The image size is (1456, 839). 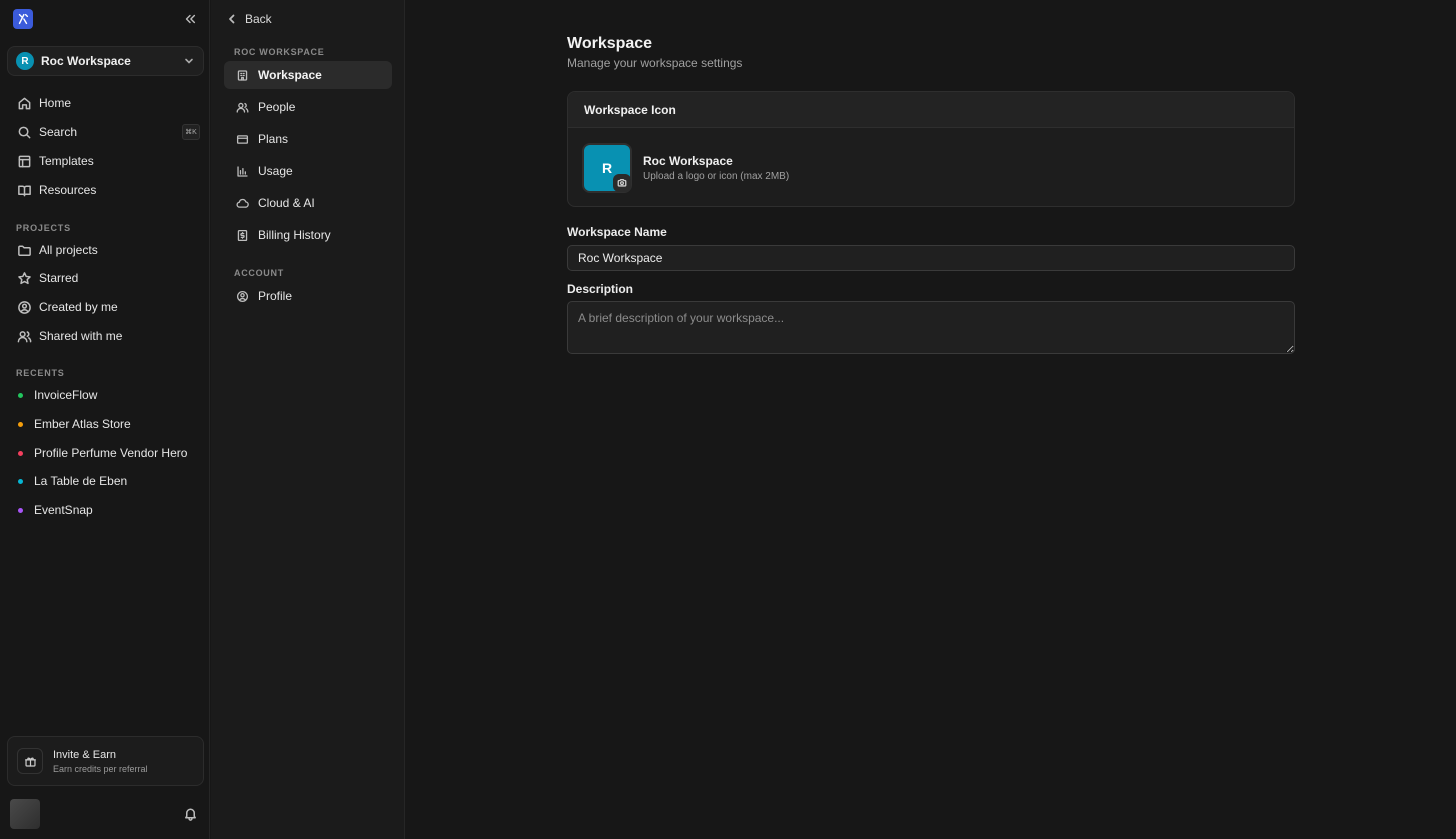 I want to click on settings-nav-people: People, so click(x=308, y=107).